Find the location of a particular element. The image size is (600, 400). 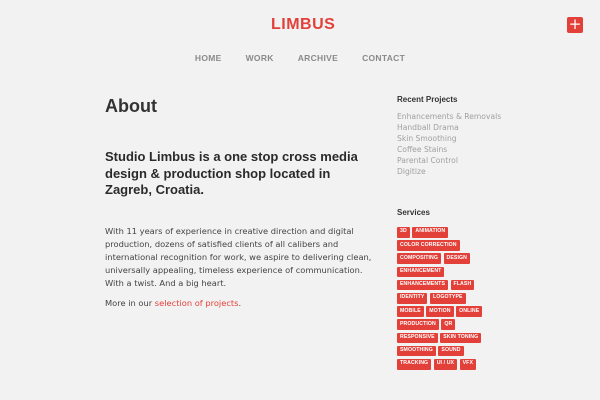

recent-project-link: Enhancements & Removals is located at coordinates (449, 116).